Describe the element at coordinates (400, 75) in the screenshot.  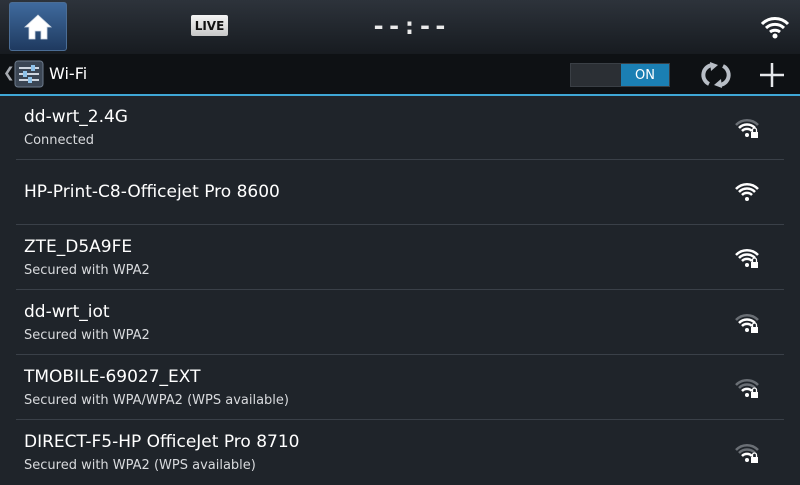
I see `title-bar: ❮ Wi-Fi ON` at that location.